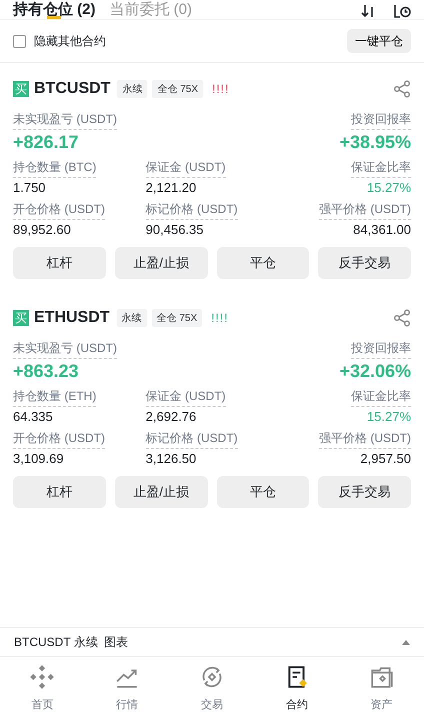 Image resolution: width=424 pixels, height=727 pixels. Describe the element at coordinates (70, 41) in the screenshot. I see `checkbox-label: 隐藏其他合约` at that location.